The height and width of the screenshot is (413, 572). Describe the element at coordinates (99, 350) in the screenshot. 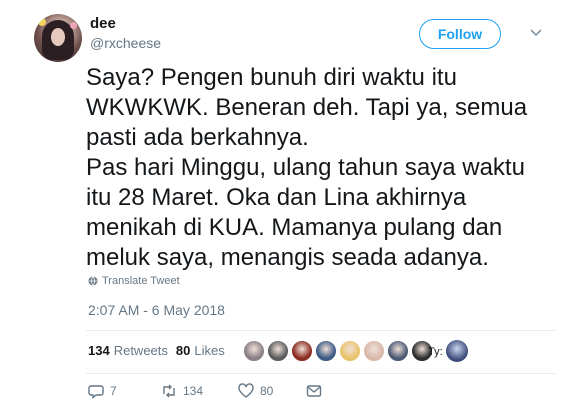

I see `retweets-count: 134` at that location.